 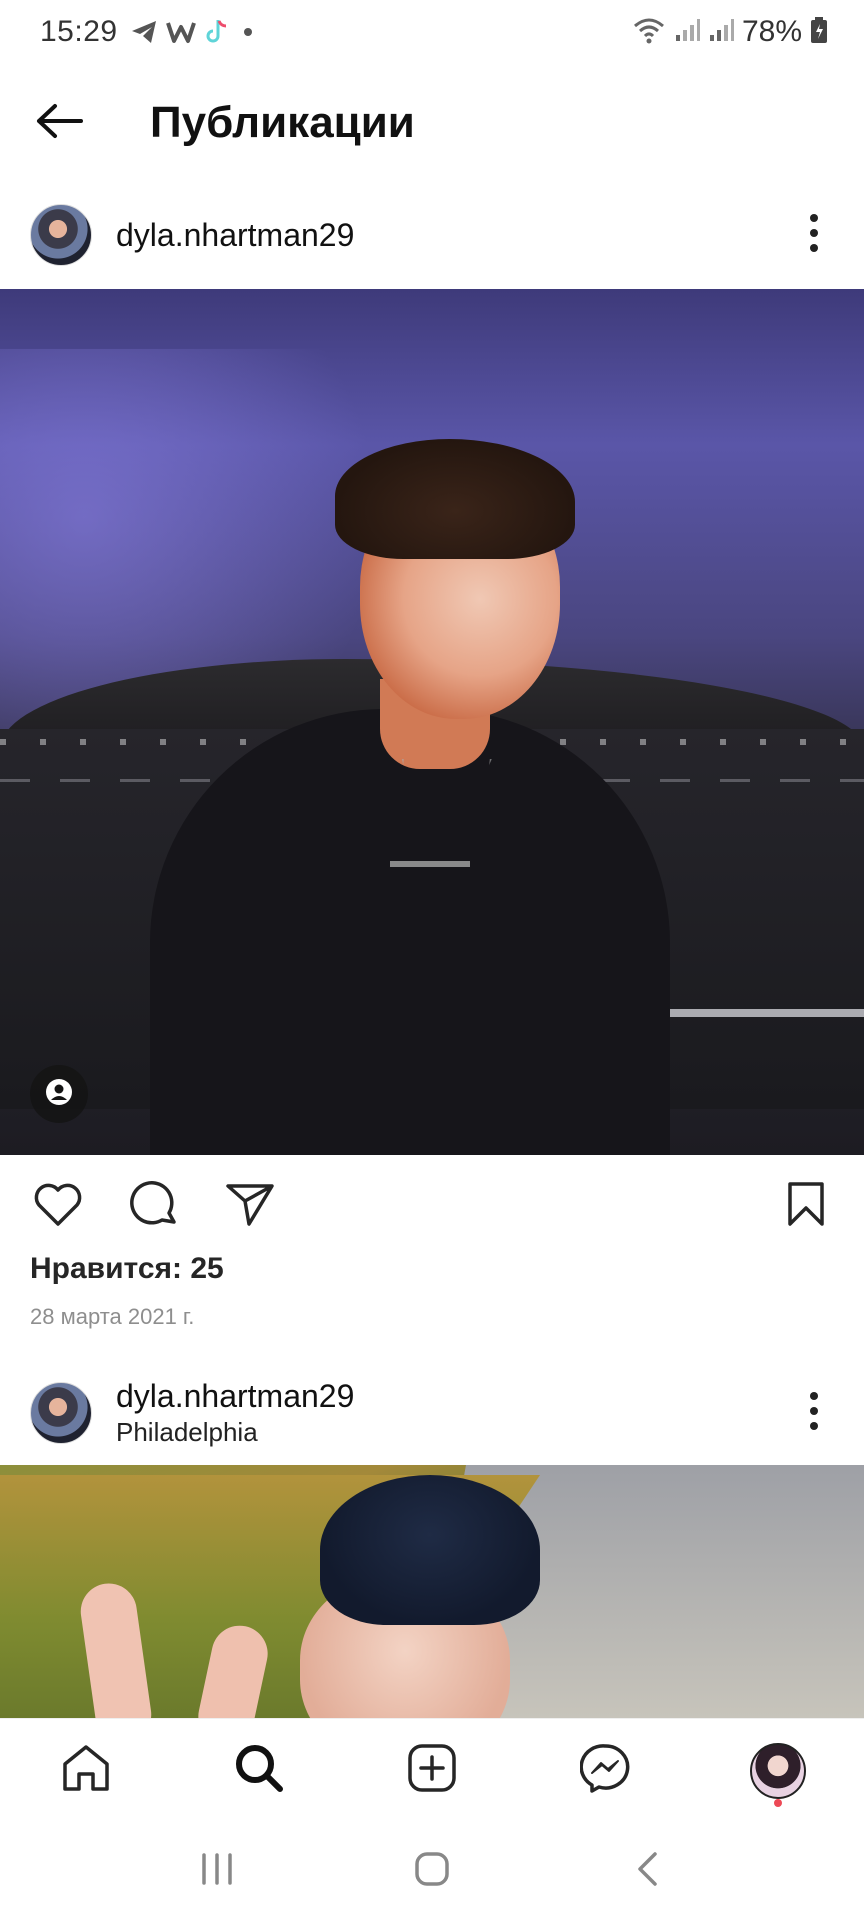 I want to click on post-user-info: dyla.nhartman29, so click(x=235, y=235).